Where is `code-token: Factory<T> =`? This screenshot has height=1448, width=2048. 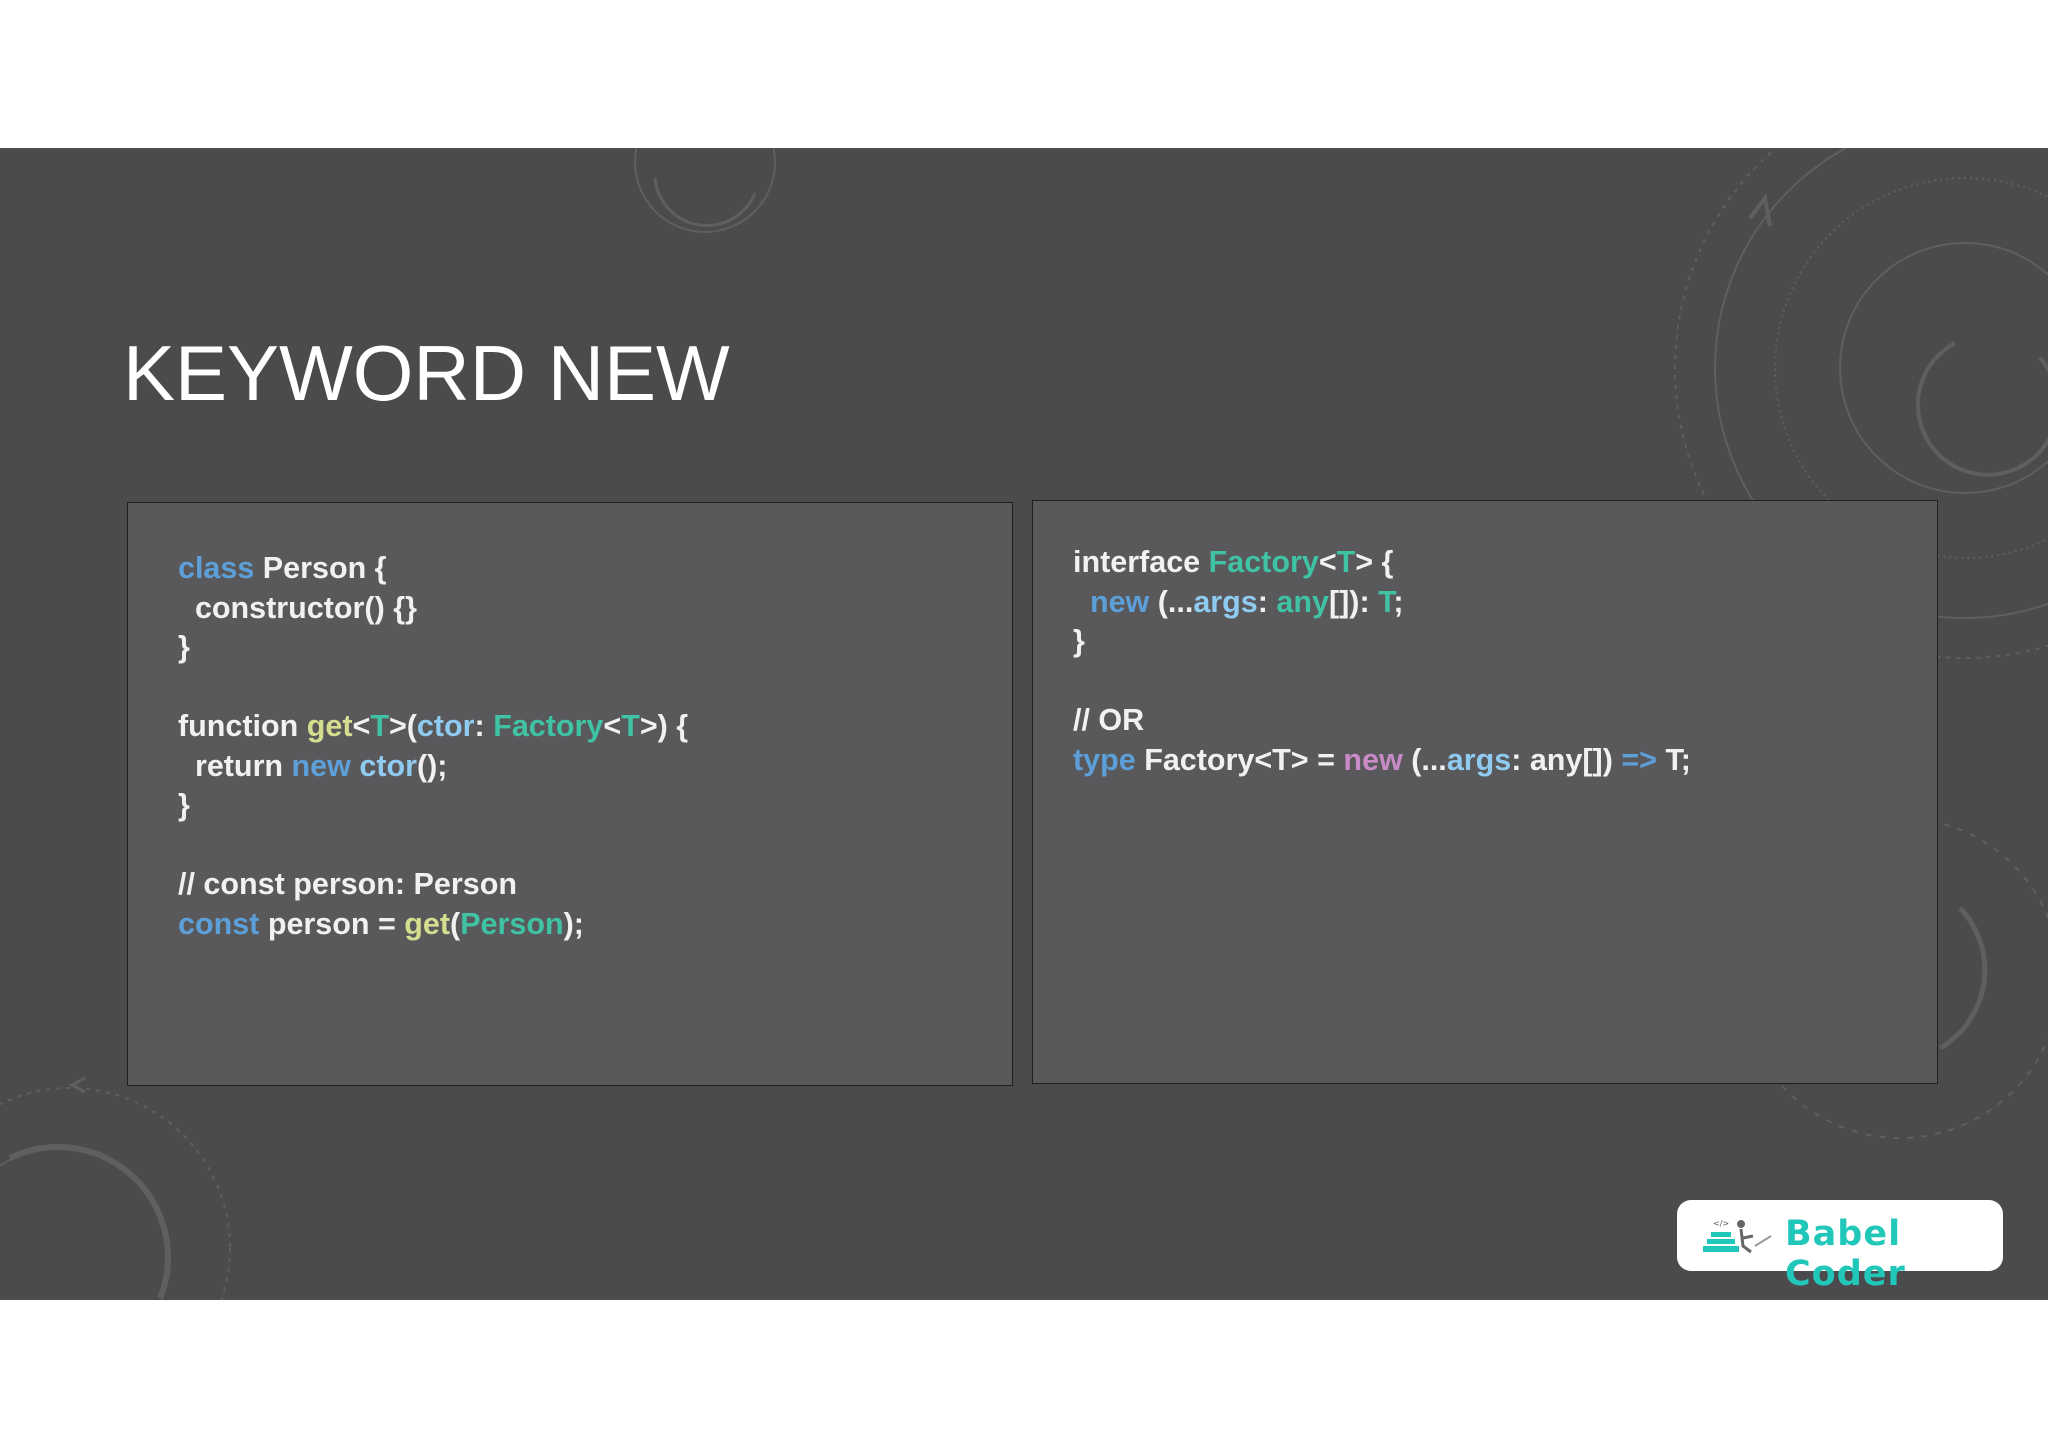 code-token: Factory<T> = is located at coordinates (1239, 759).